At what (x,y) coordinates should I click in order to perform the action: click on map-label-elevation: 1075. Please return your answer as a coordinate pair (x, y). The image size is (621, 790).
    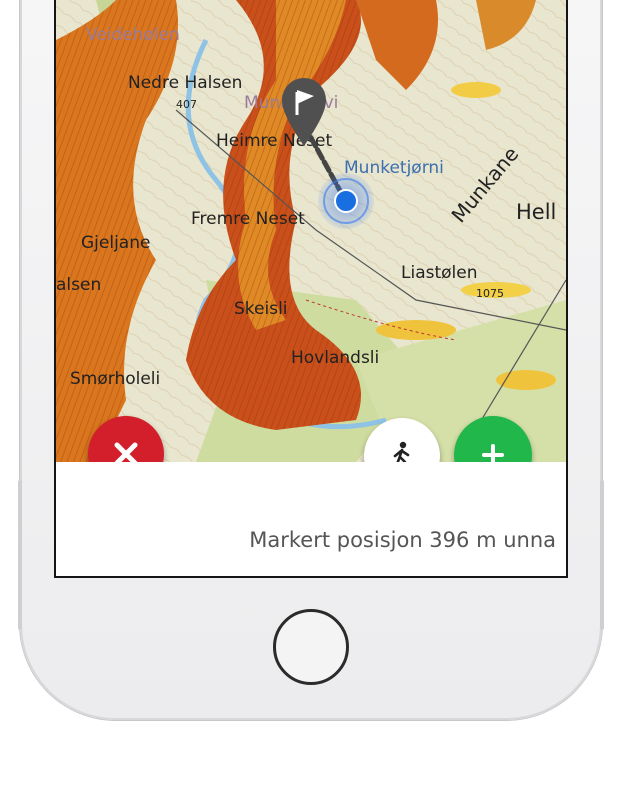
    Looking at the image, I should click on (490, 293).